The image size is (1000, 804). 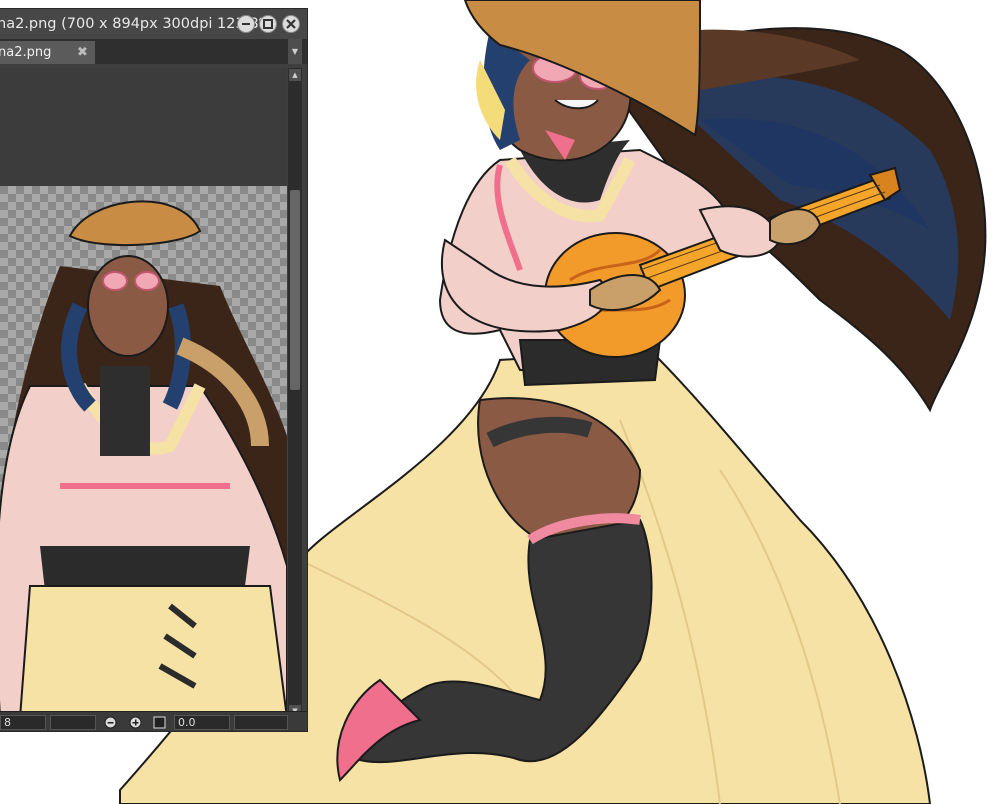 What do you see at coordinates (135, 722) in the screenshot?
I see `zoom-in-icon` at bounding box center [135, 722].